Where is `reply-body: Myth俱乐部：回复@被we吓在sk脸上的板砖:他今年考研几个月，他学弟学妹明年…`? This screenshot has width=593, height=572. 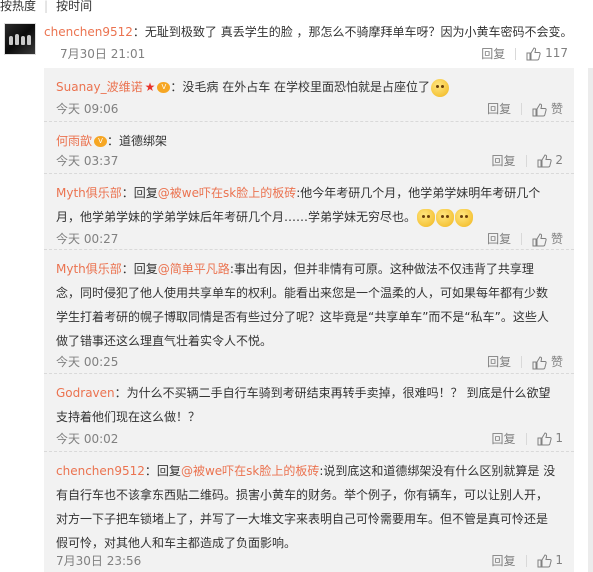 reply-body: Myth俱乐部：回复@被we吓在sk脸上的板砖:他今年考研几个月，他学弟学妹明年… is located at coordinates (306, 205).